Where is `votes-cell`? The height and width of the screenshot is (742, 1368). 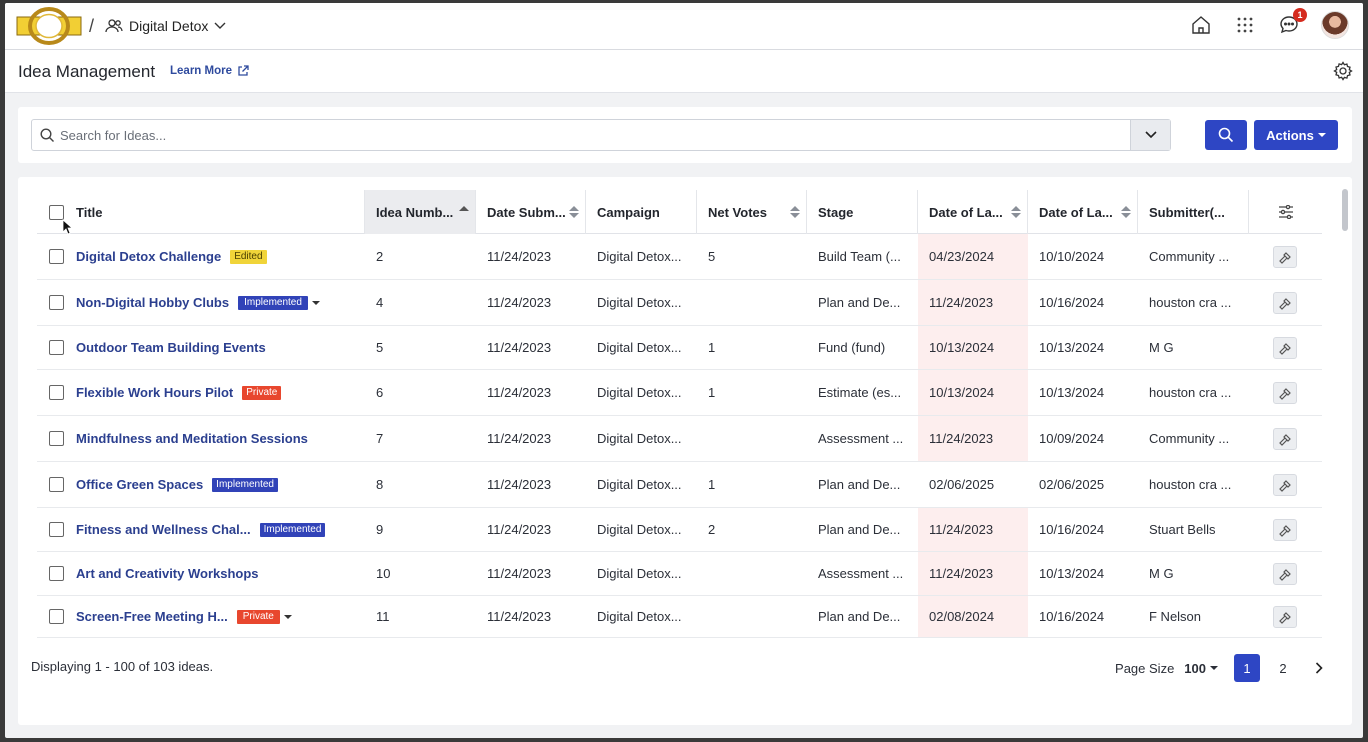
votes-cell is located at coordinates (752, 302).